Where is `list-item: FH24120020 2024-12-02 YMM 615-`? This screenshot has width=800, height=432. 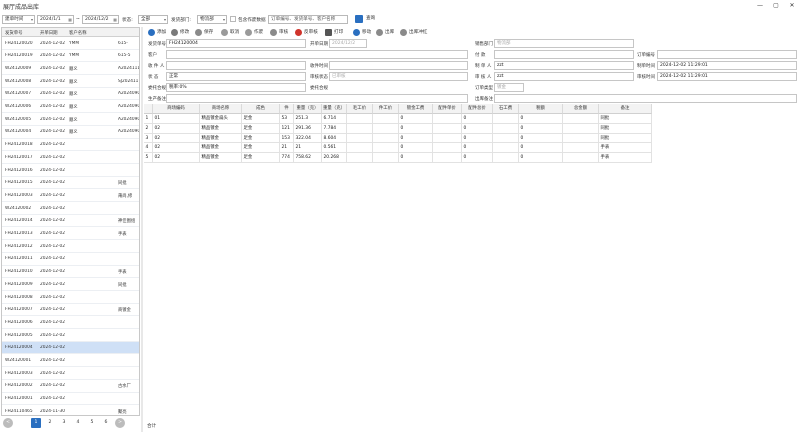 list-item: FH24120020 2024-12-02 YMM 615- is located at coordinates (70, 43).